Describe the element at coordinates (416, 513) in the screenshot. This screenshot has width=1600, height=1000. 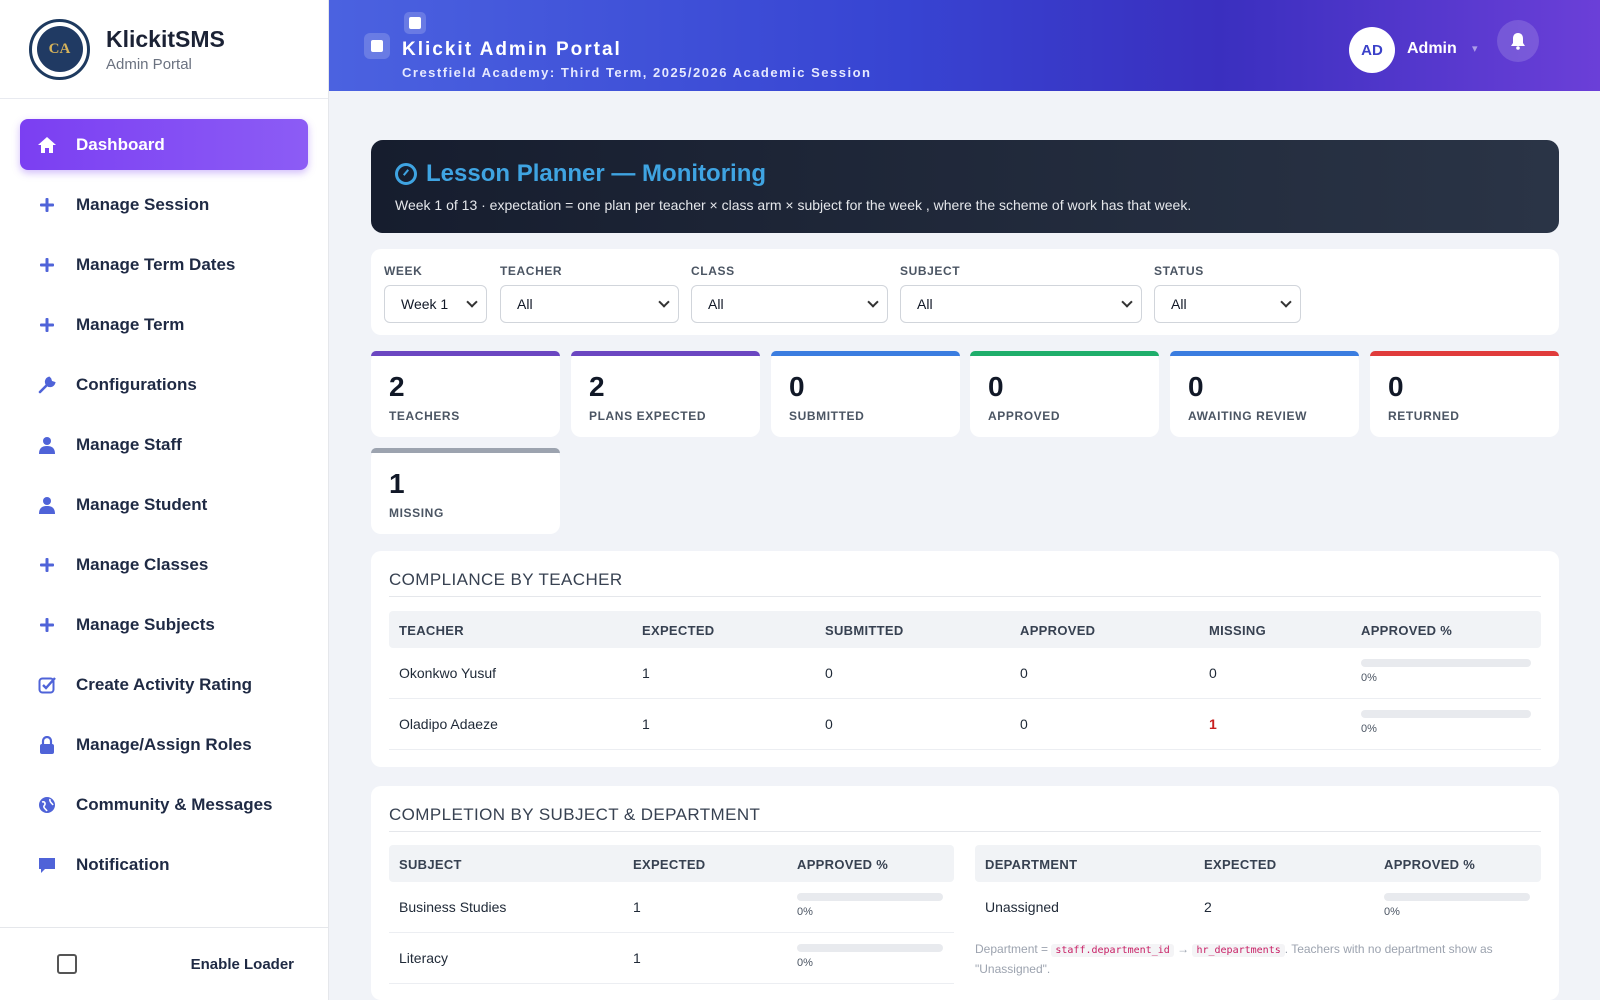
I see `stat-label: MISSING` at that location.